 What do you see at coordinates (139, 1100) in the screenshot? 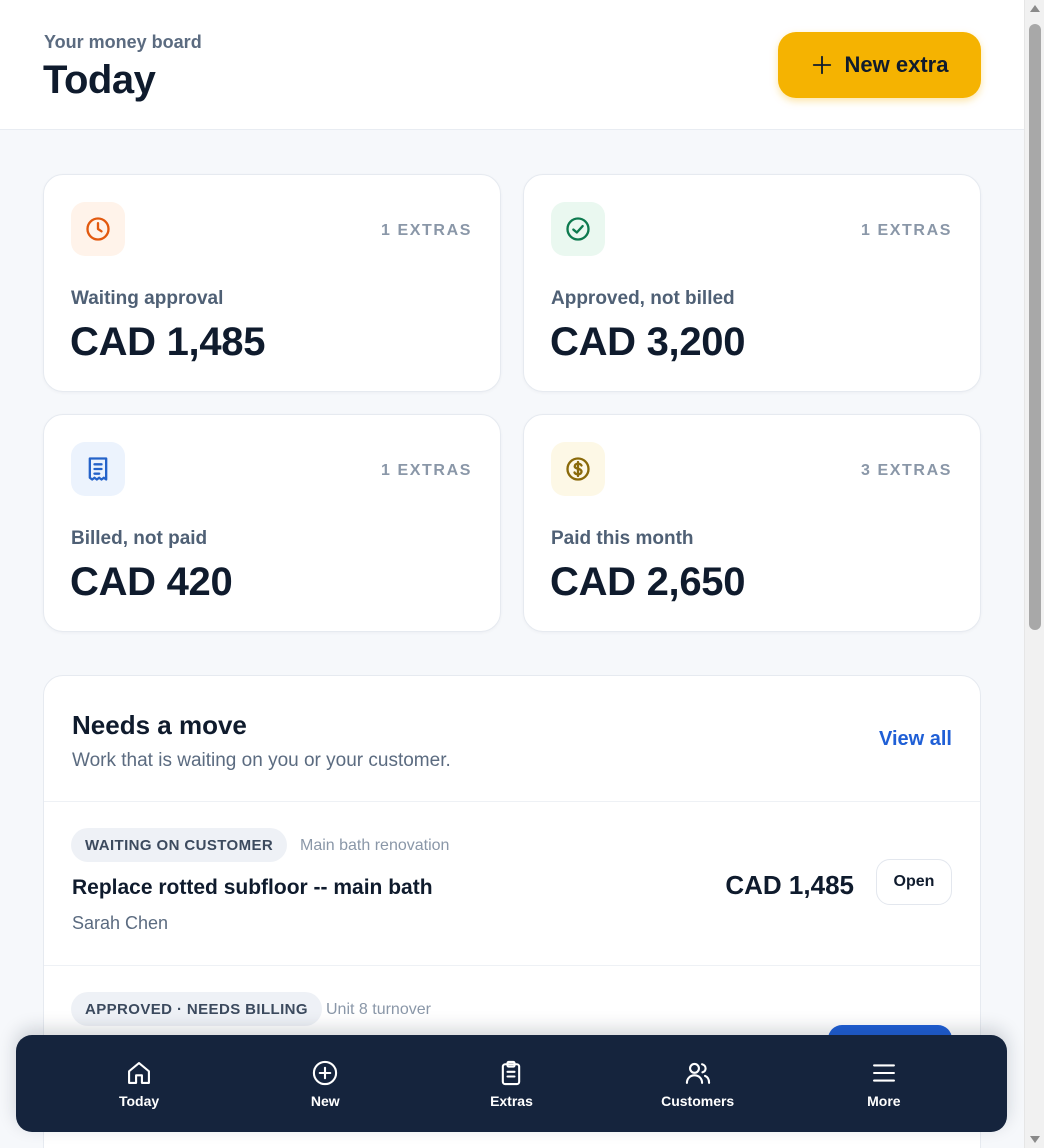
I see `nav-label: Today` at bounding box center [139, 1100].